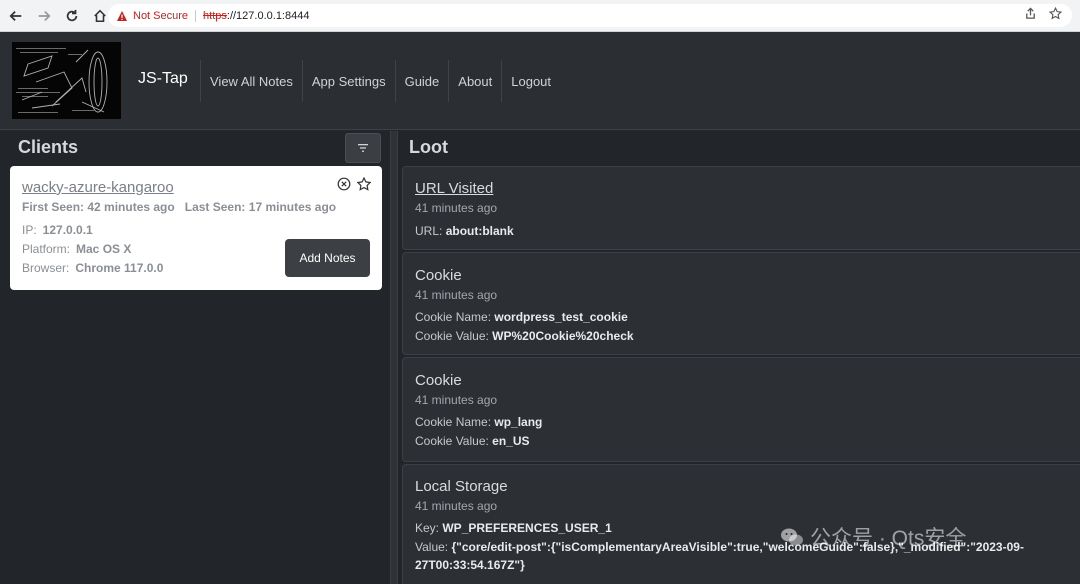 This screenshot has height=584, width=1080. Describe the element at coordinates (122, 15) in the screenshot. I see `warning-icon` at that location.